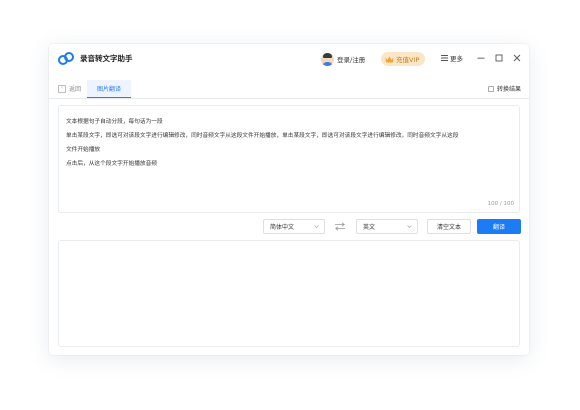 The height and width of the screenshot is (410, 580). Describe the element at coordinates (282, 227) in the screenshot. I see `source-language-value: 简体中文` at that location.